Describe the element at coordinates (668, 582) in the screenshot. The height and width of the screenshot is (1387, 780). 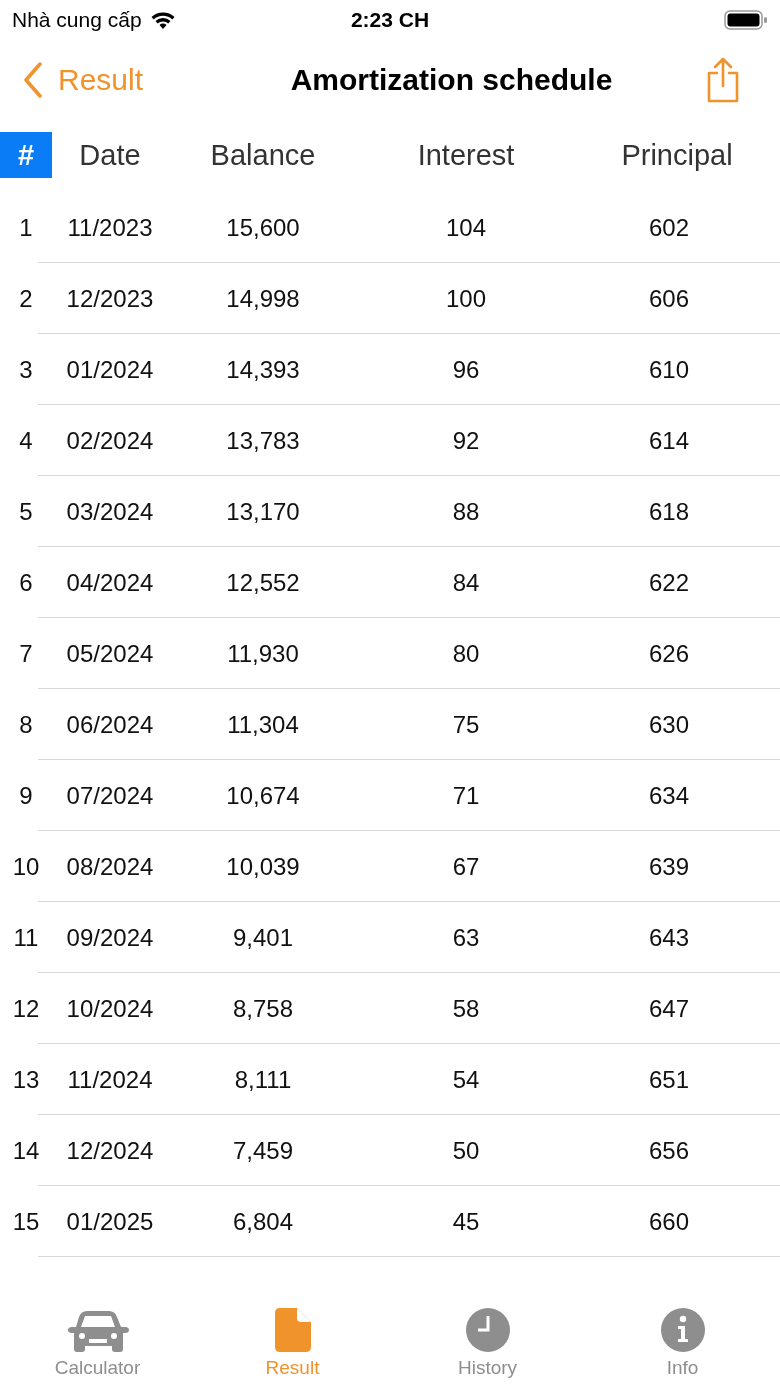
I see `table-cell-text: 622` at that location.